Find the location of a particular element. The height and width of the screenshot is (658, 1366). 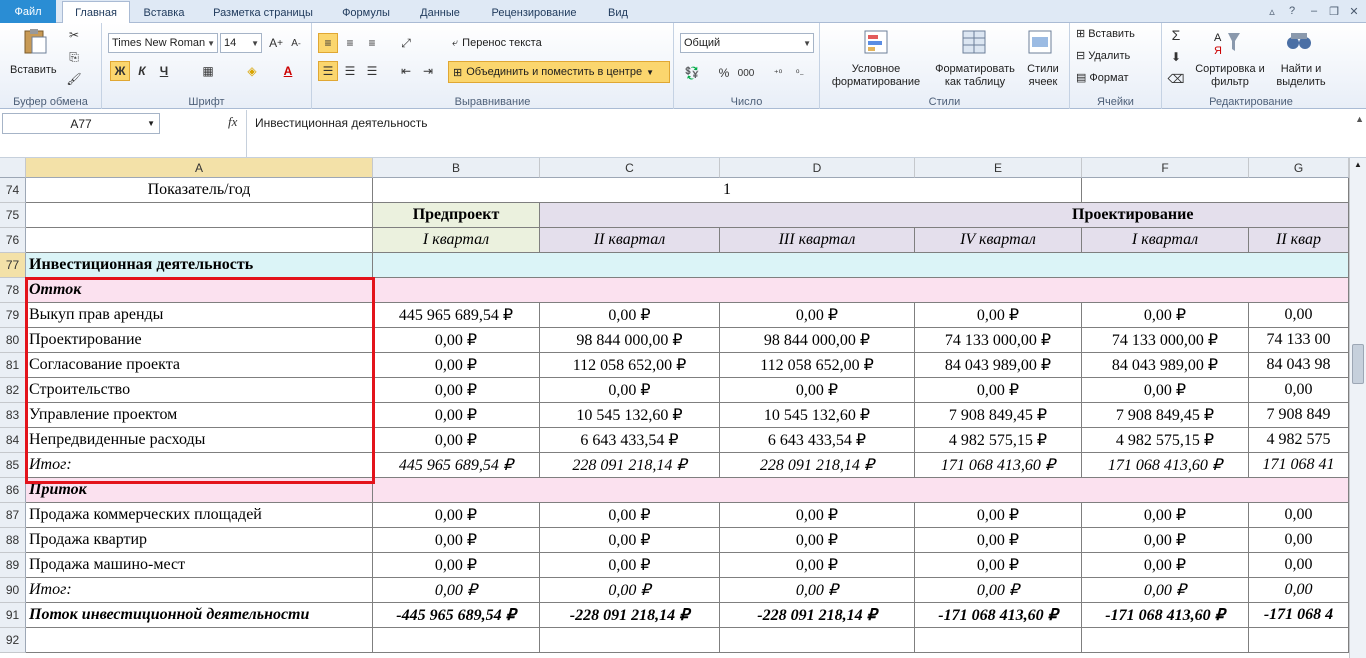

cell-label: Строительство is located at coordinates (199, 390).